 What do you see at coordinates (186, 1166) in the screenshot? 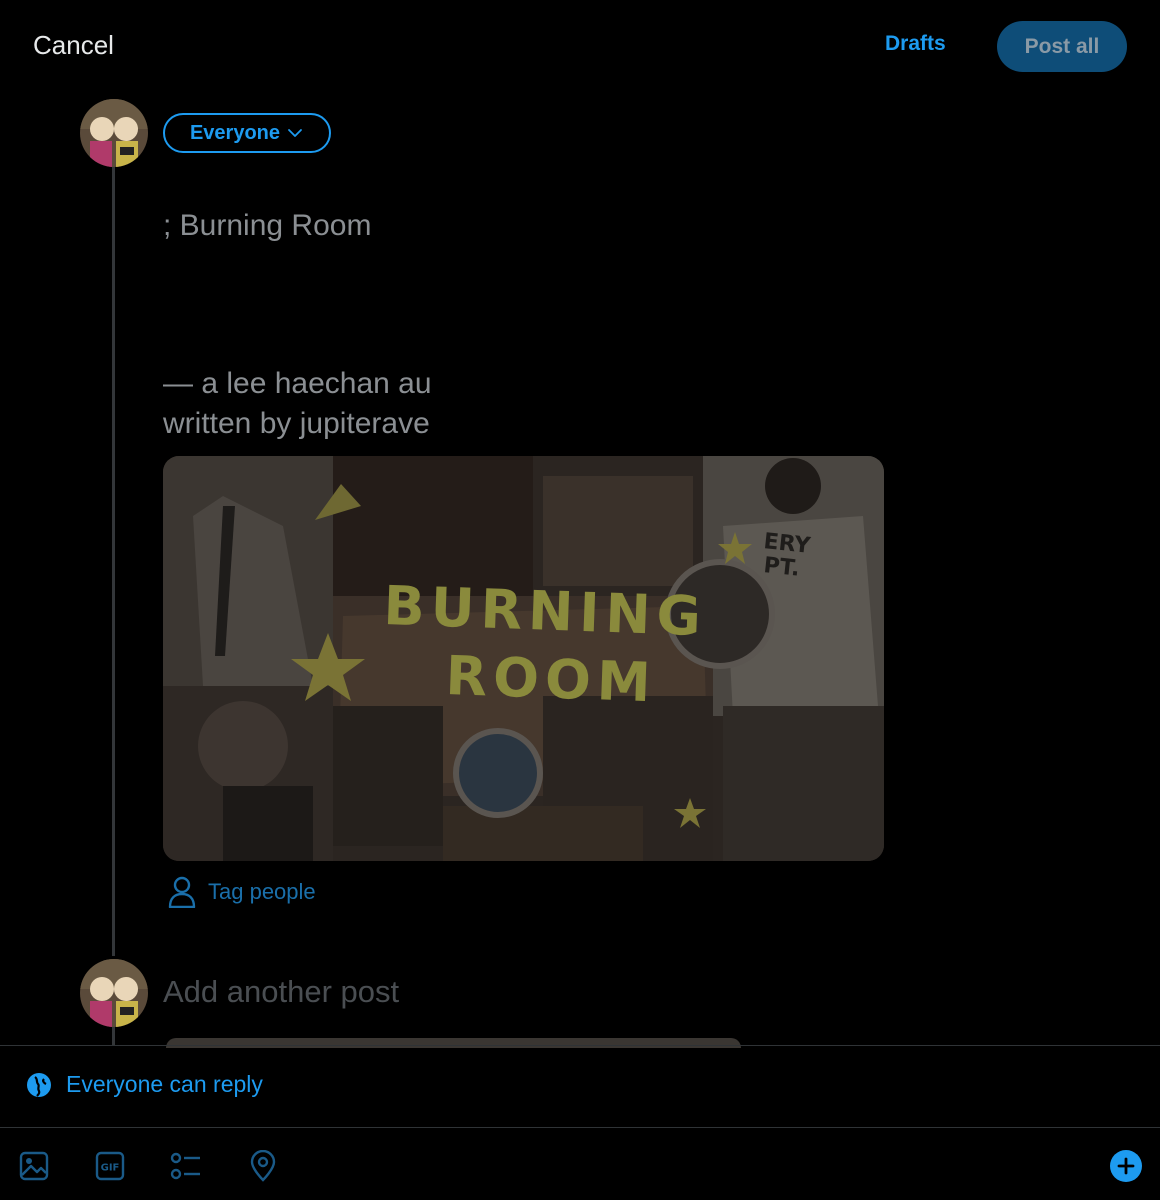
I see `poll-icon` at bounding box center [186, 1166].